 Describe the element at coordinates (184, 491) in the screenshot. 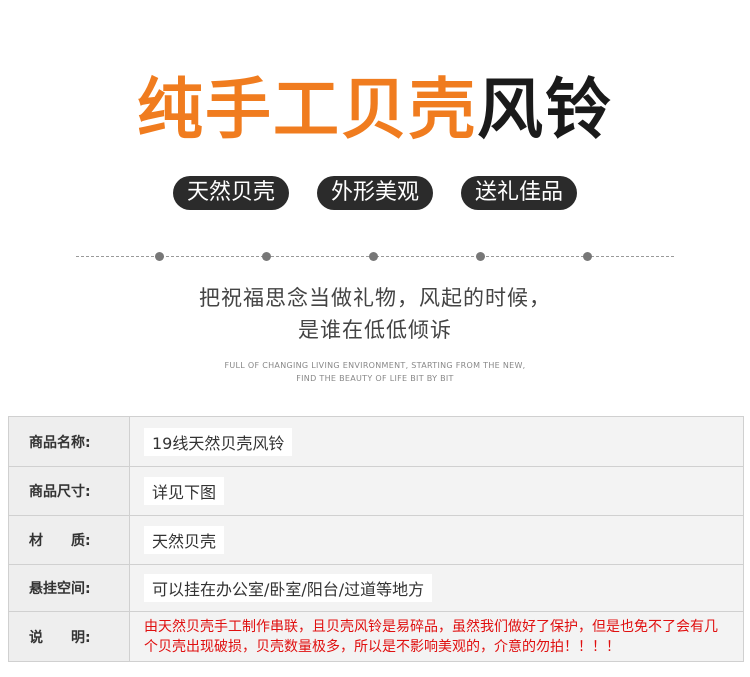

I see `spec-value: 详见下图` at that location.